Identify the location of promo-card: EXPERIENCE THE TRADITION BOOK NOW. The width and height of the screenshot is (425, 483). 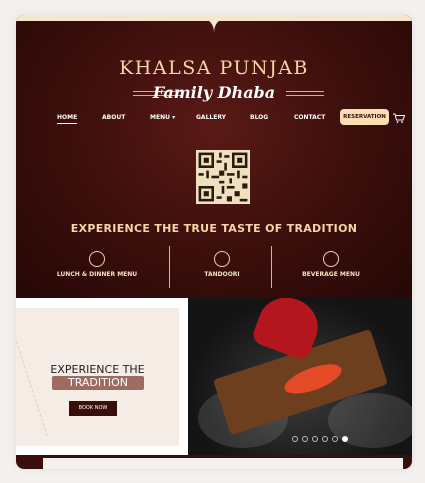
(102, 378).